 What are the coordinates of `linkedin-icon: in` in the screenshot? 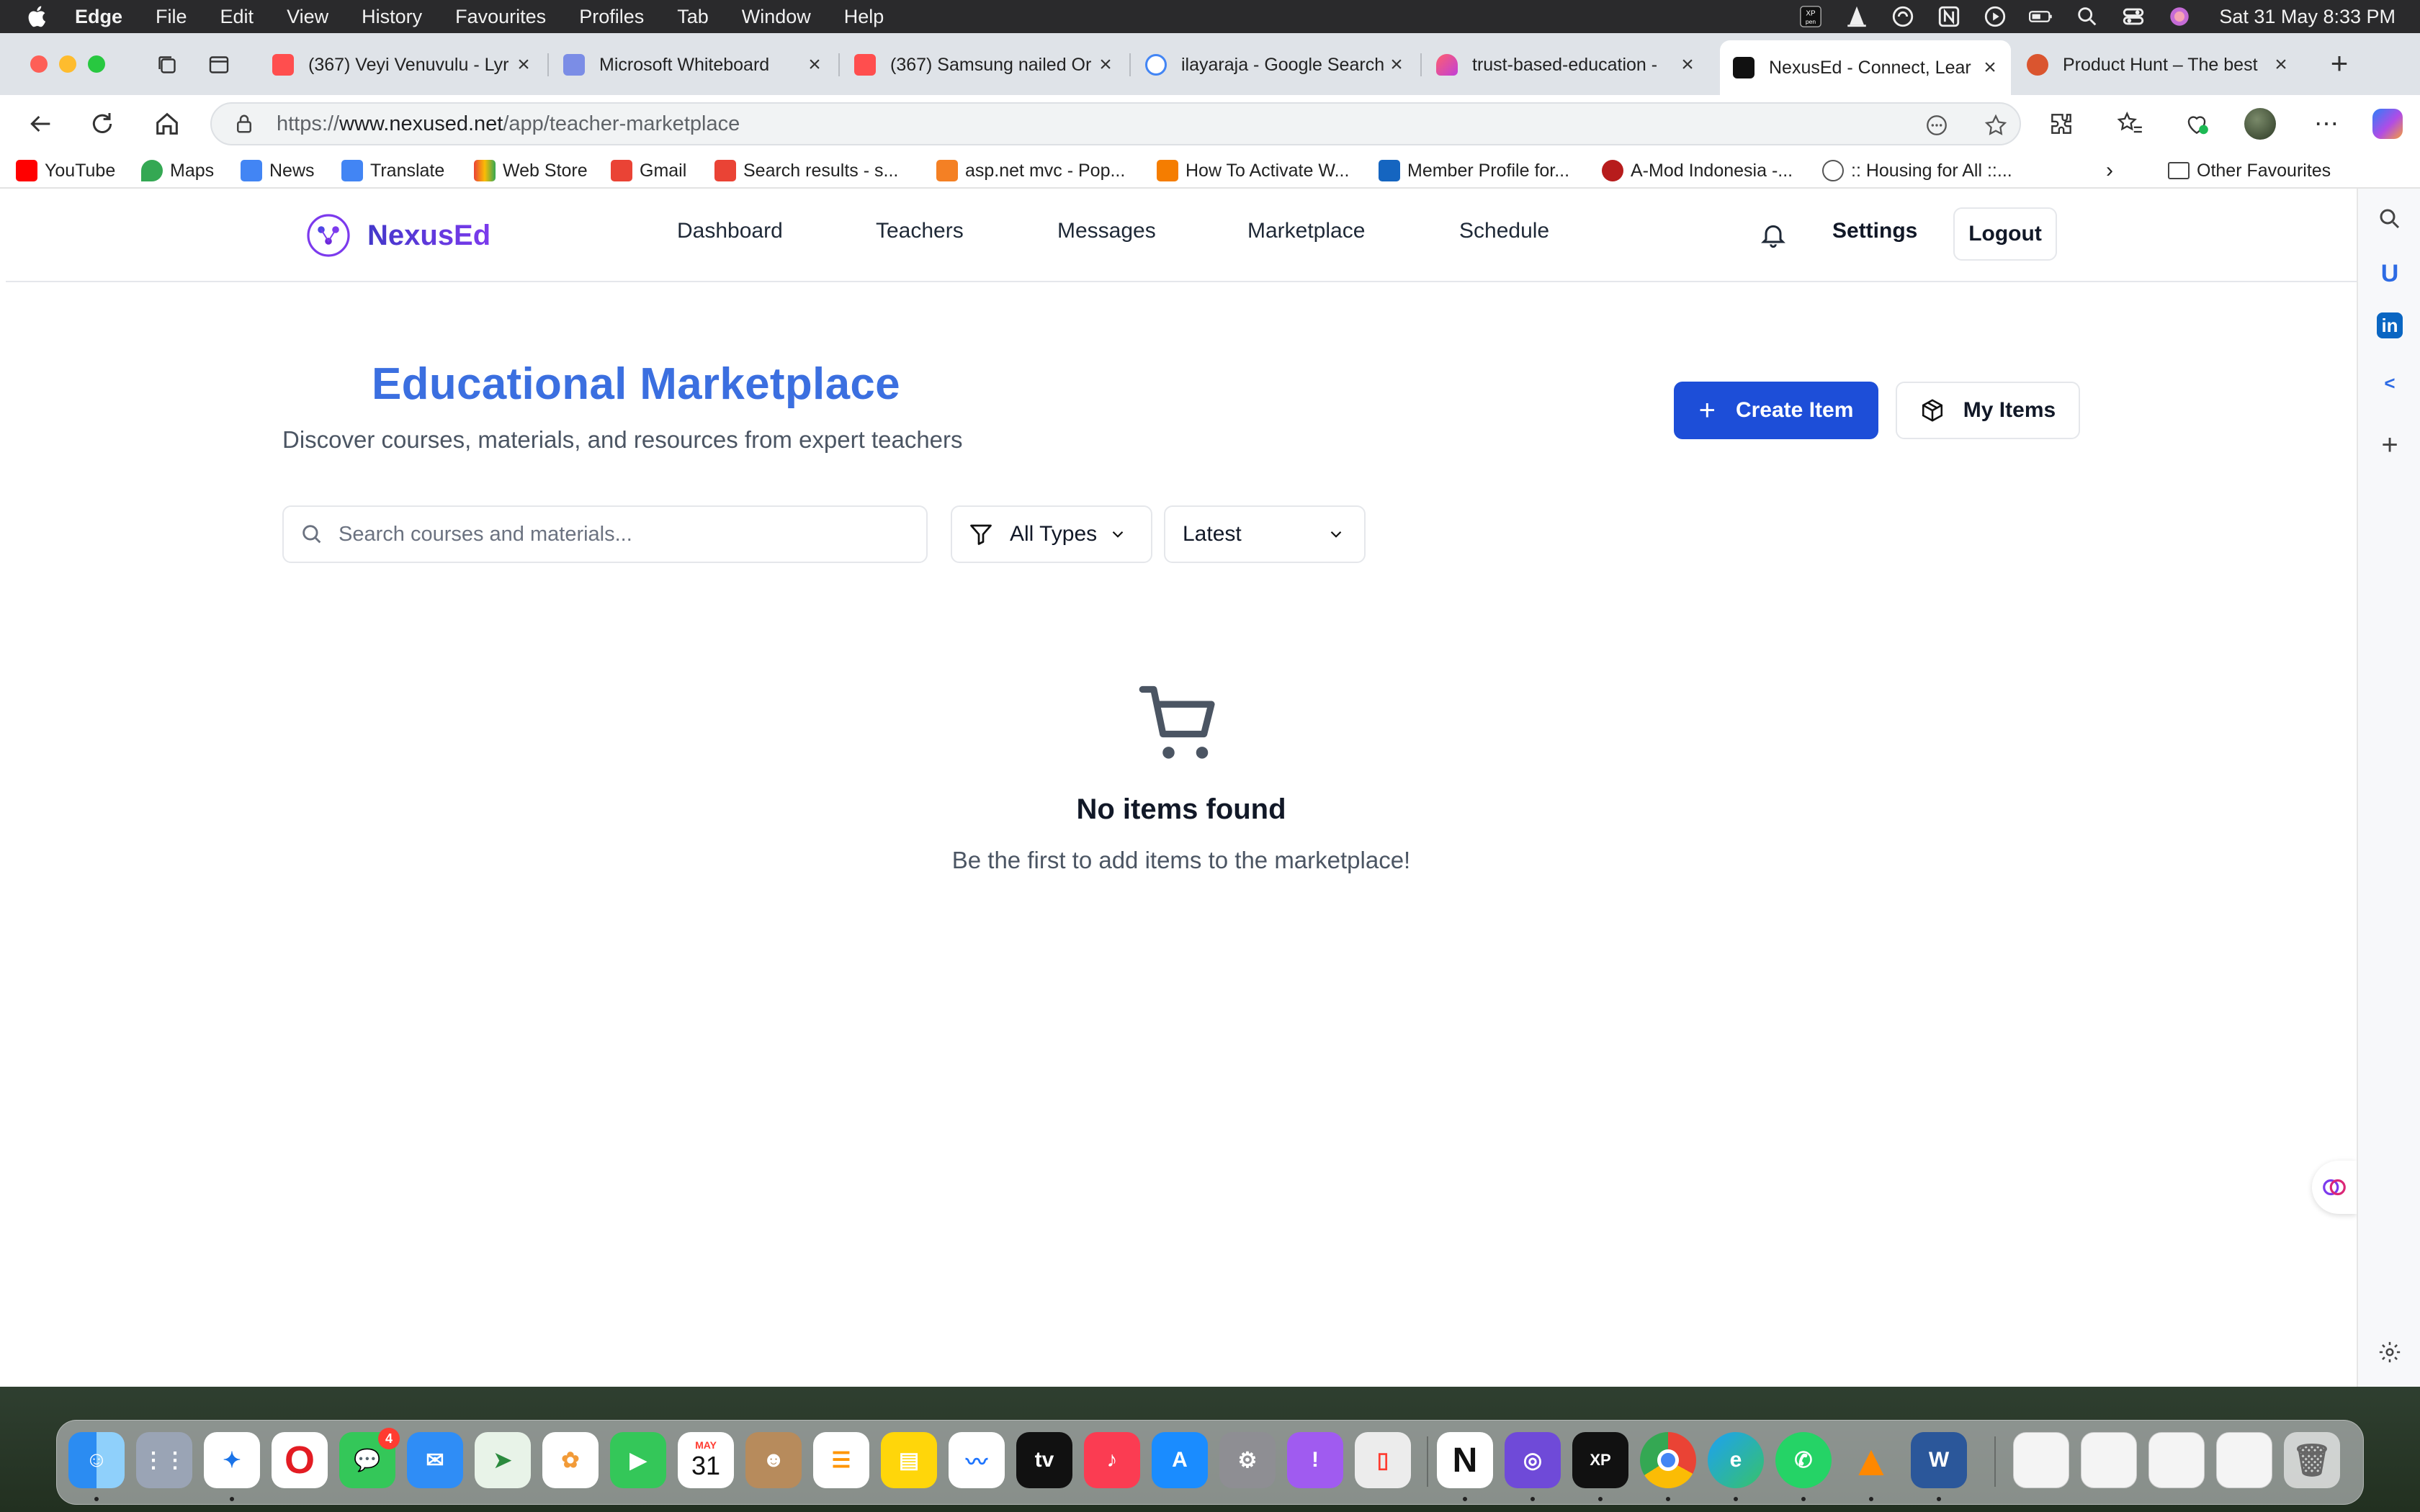 It's located at (2390, 325).